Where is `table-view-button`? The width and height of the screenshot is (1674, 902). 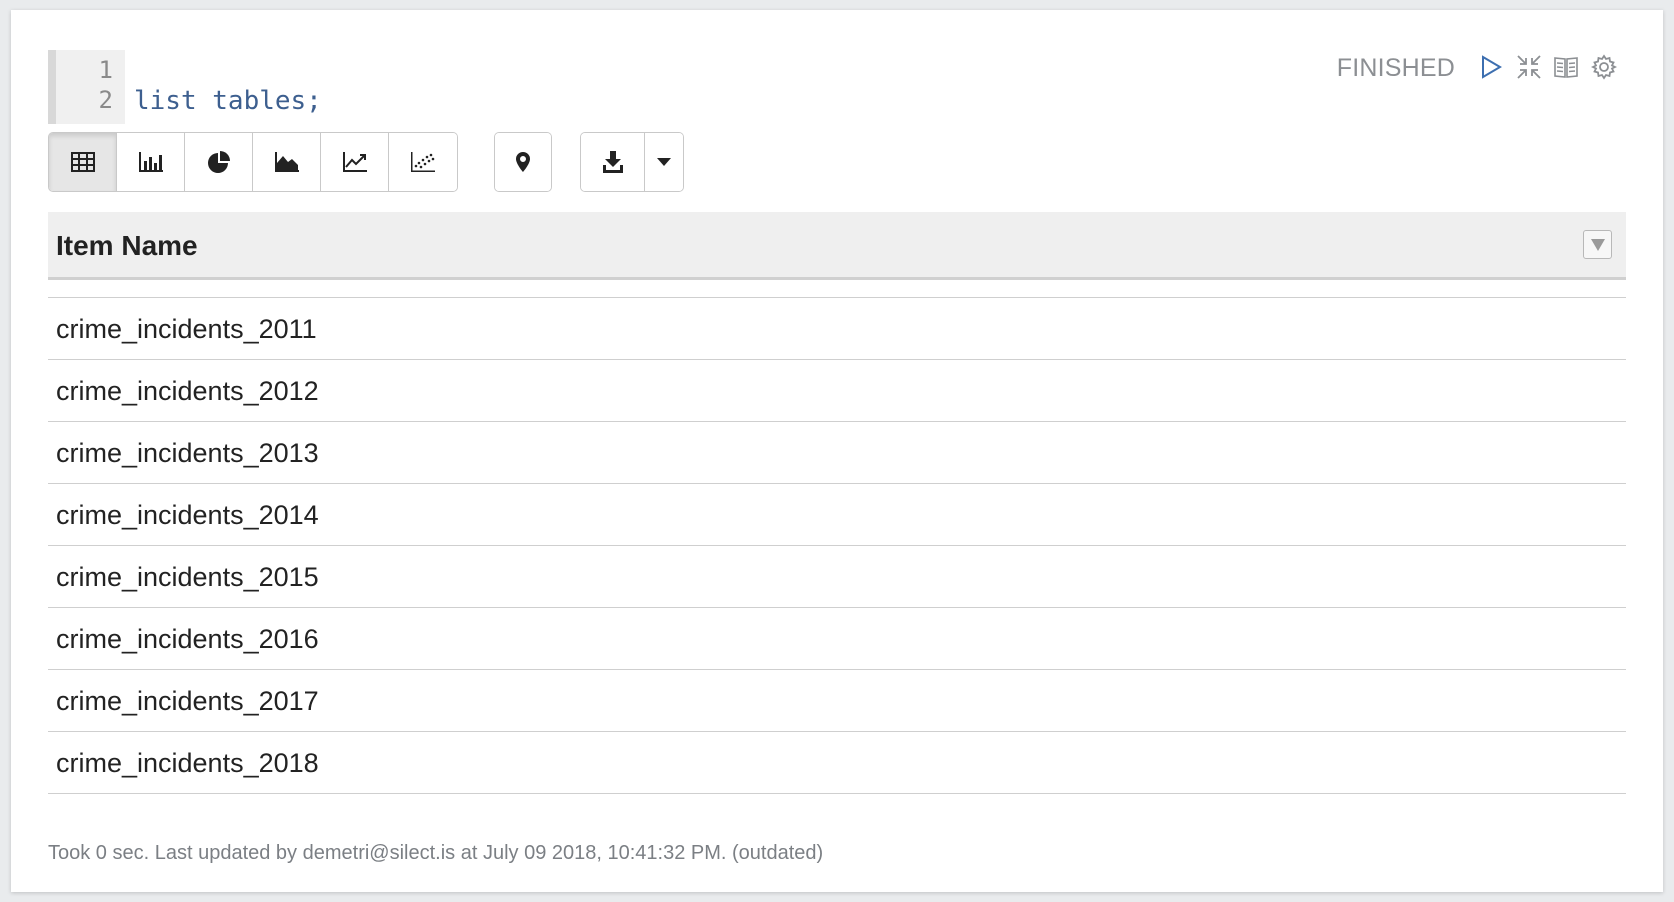
table-view-button is located at coordinates (83, 162).